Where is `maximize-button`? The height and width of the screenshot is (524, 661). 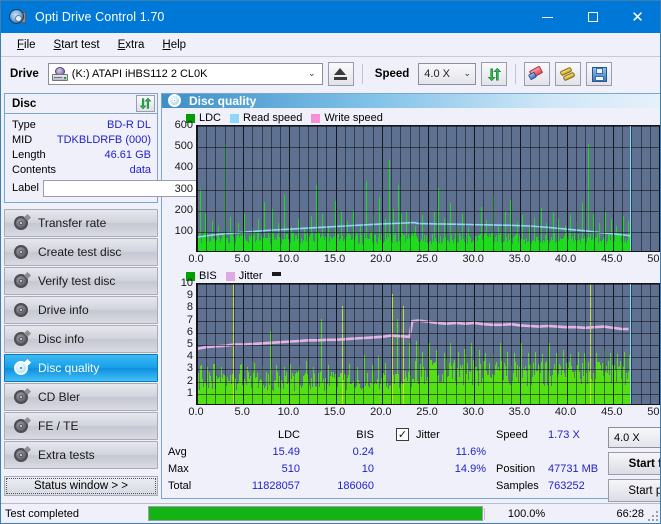
maximize-button is located at coordinates (592, 17).